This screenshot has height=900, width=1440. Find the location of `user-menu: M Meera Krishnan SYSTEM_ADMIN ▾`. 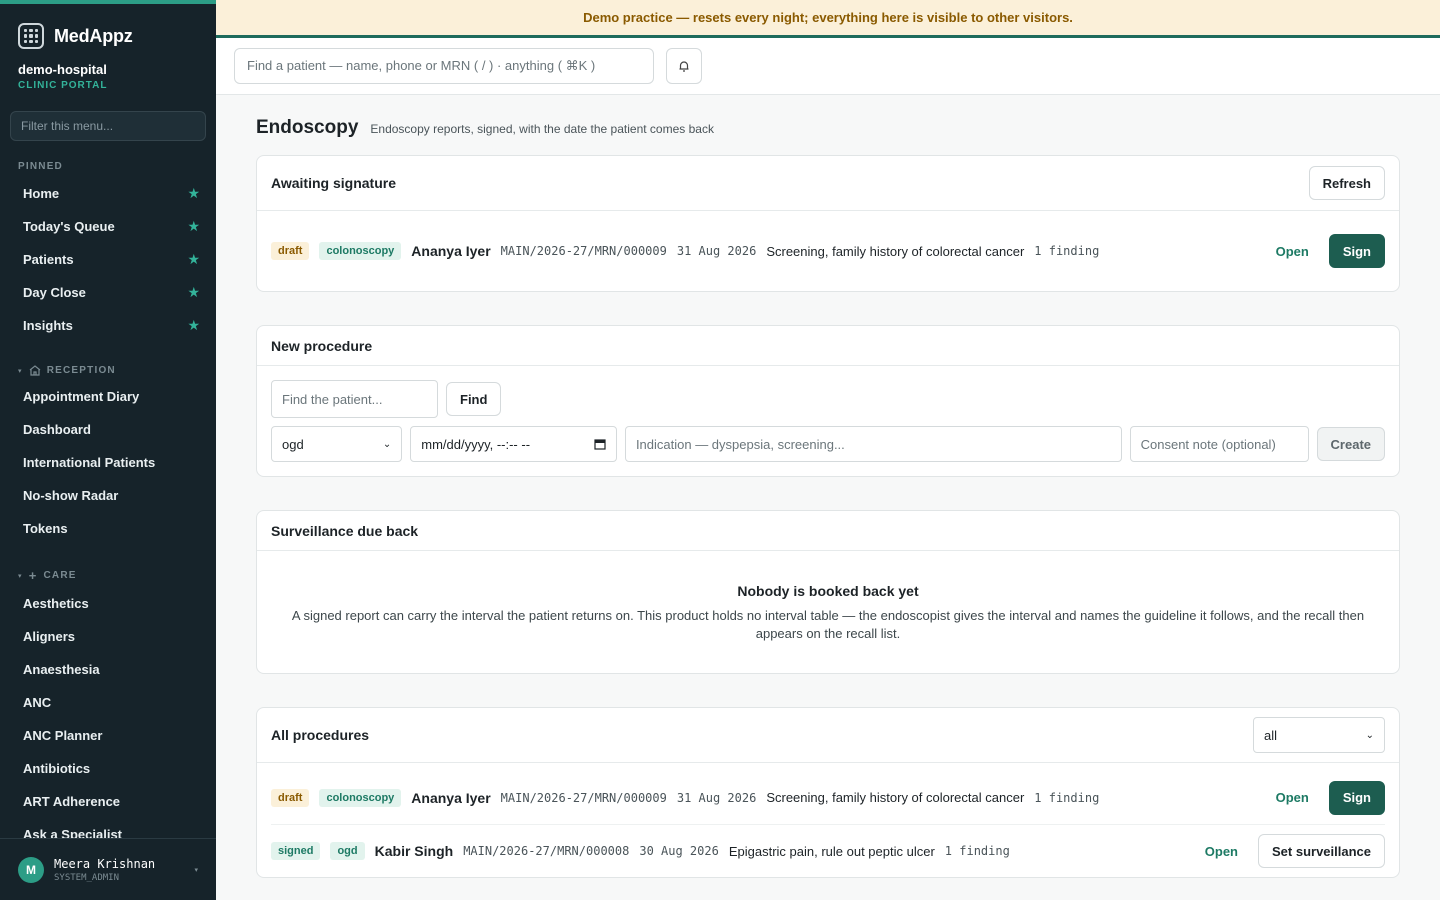

user-menu: M Meera Krishnan SYSTEM_ADMIN ▾ is located at coordinates (108, 869).